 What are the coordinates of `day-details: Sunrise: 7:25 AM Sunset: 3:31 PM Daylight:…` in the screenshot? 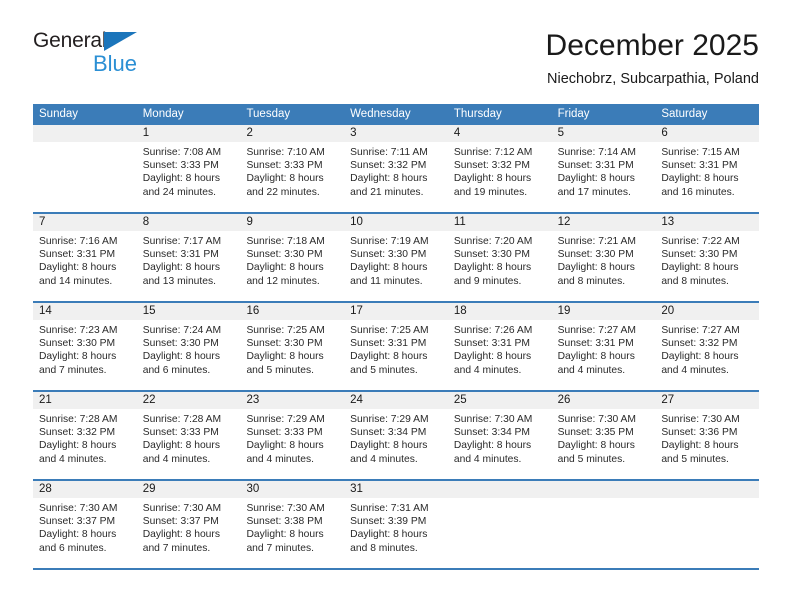 It's located at (396, 348).